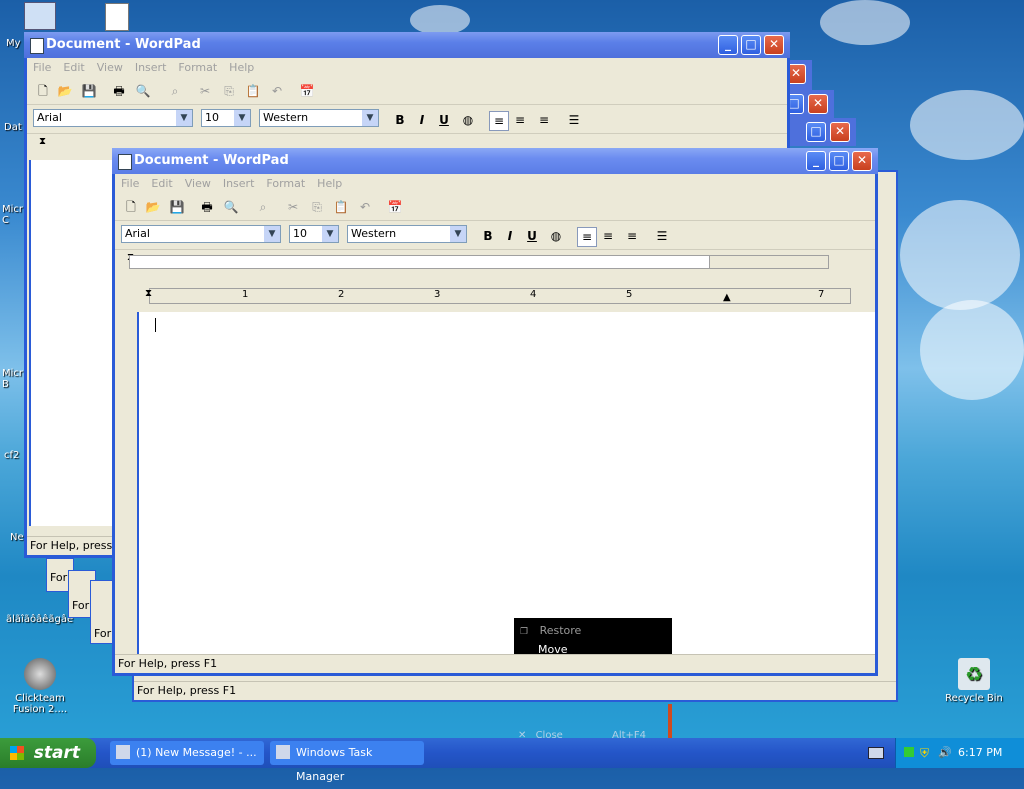 This screenshot has width=1024, height=789. Describe the element at coordinates (40, 16) in the screenshot. I see `my-computer-icon` at that location.